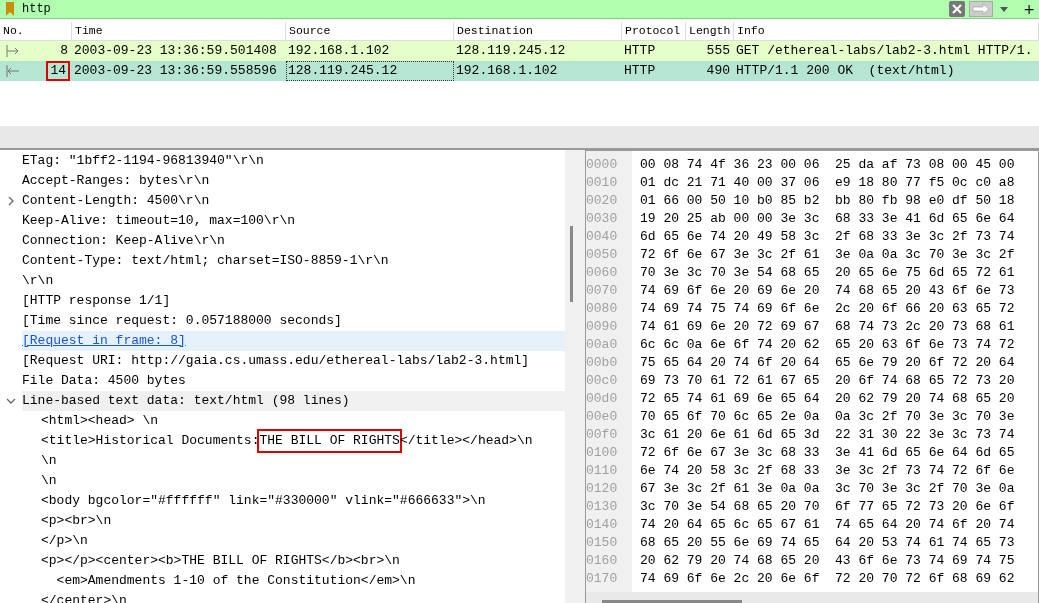  I want to click on column-header: Protocol, so click(654, 31).